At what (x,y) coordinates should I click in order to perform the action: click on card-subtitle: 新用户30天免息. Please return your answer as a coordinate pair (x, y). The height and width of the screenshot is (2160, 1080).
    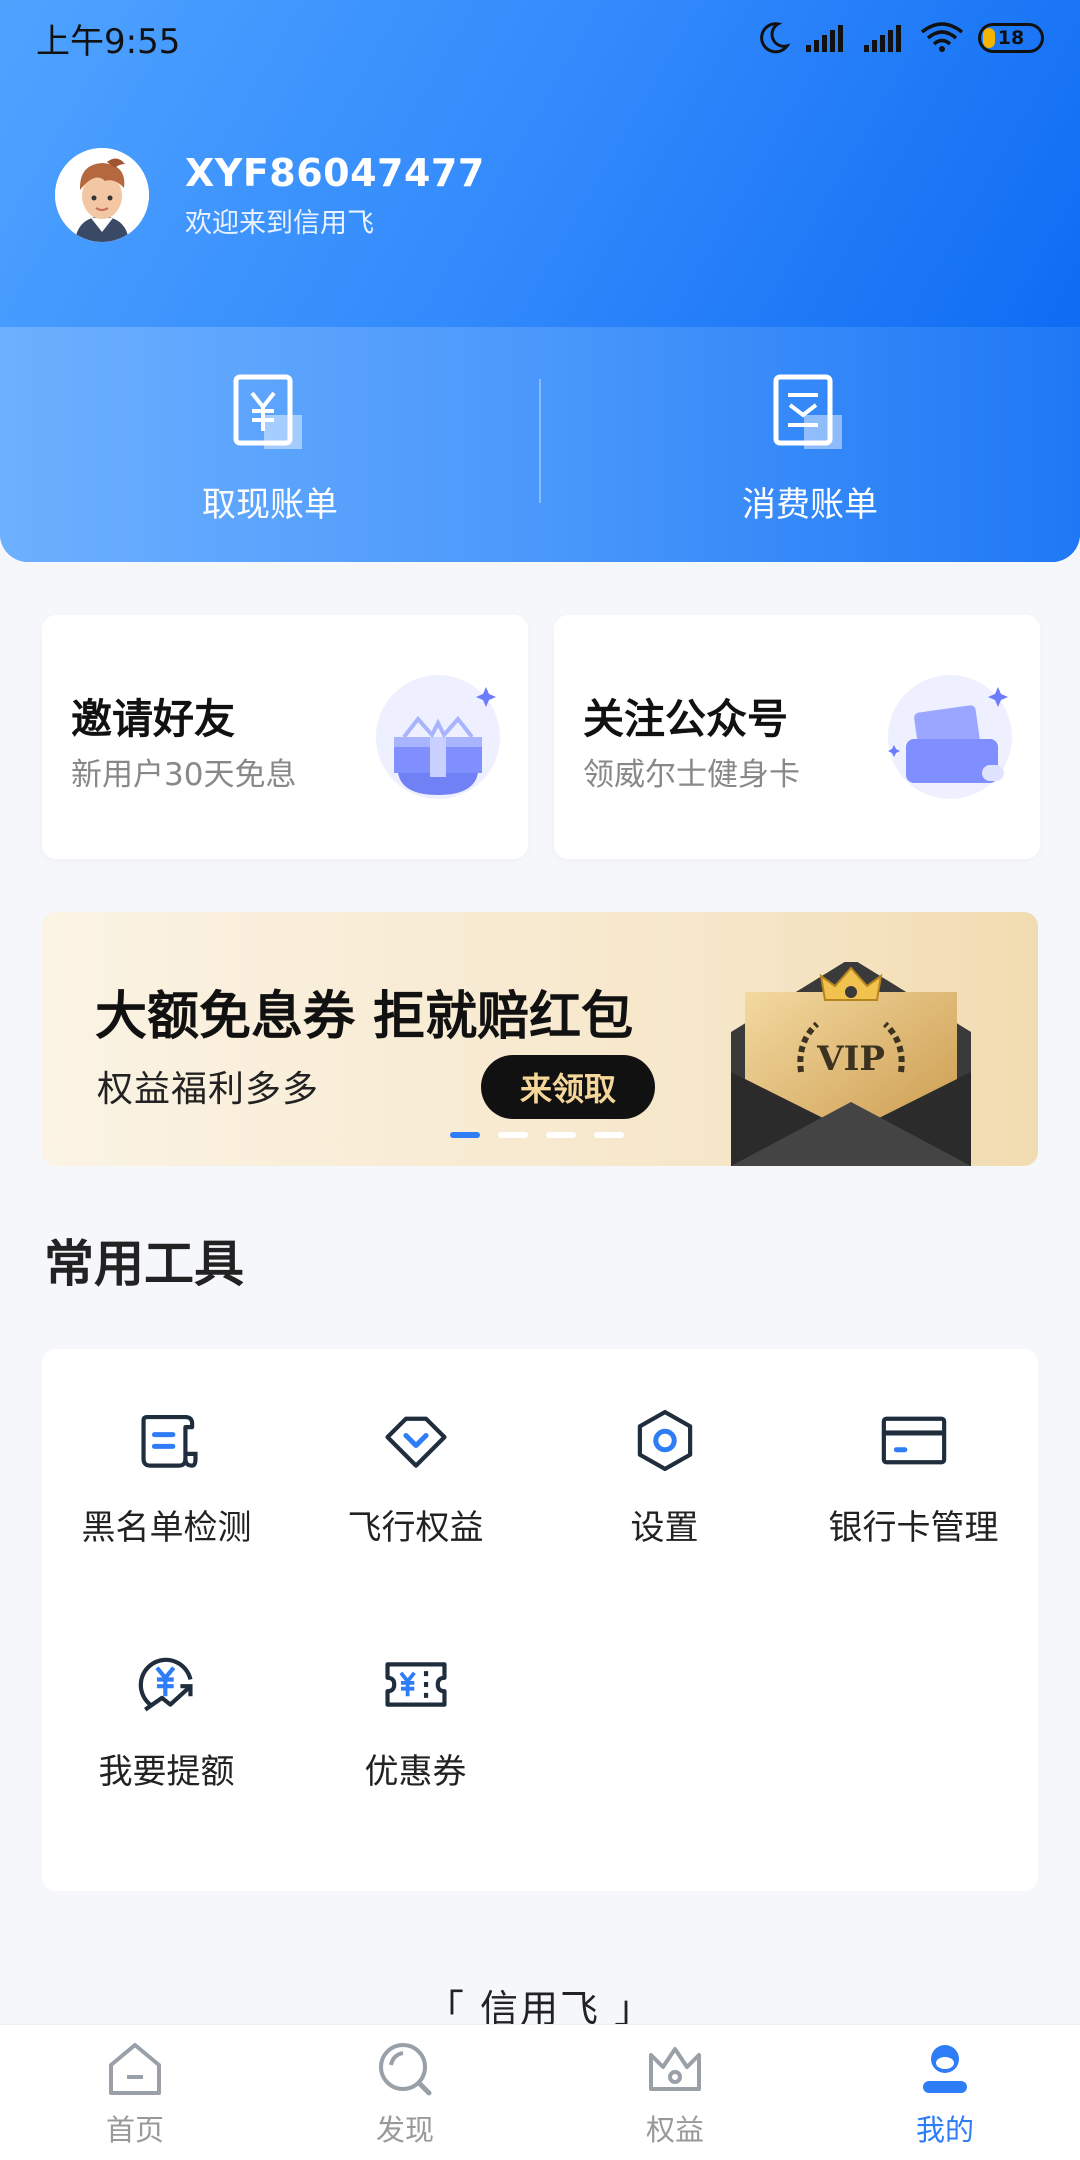
    Looking at the image, I should click on (184, 775).